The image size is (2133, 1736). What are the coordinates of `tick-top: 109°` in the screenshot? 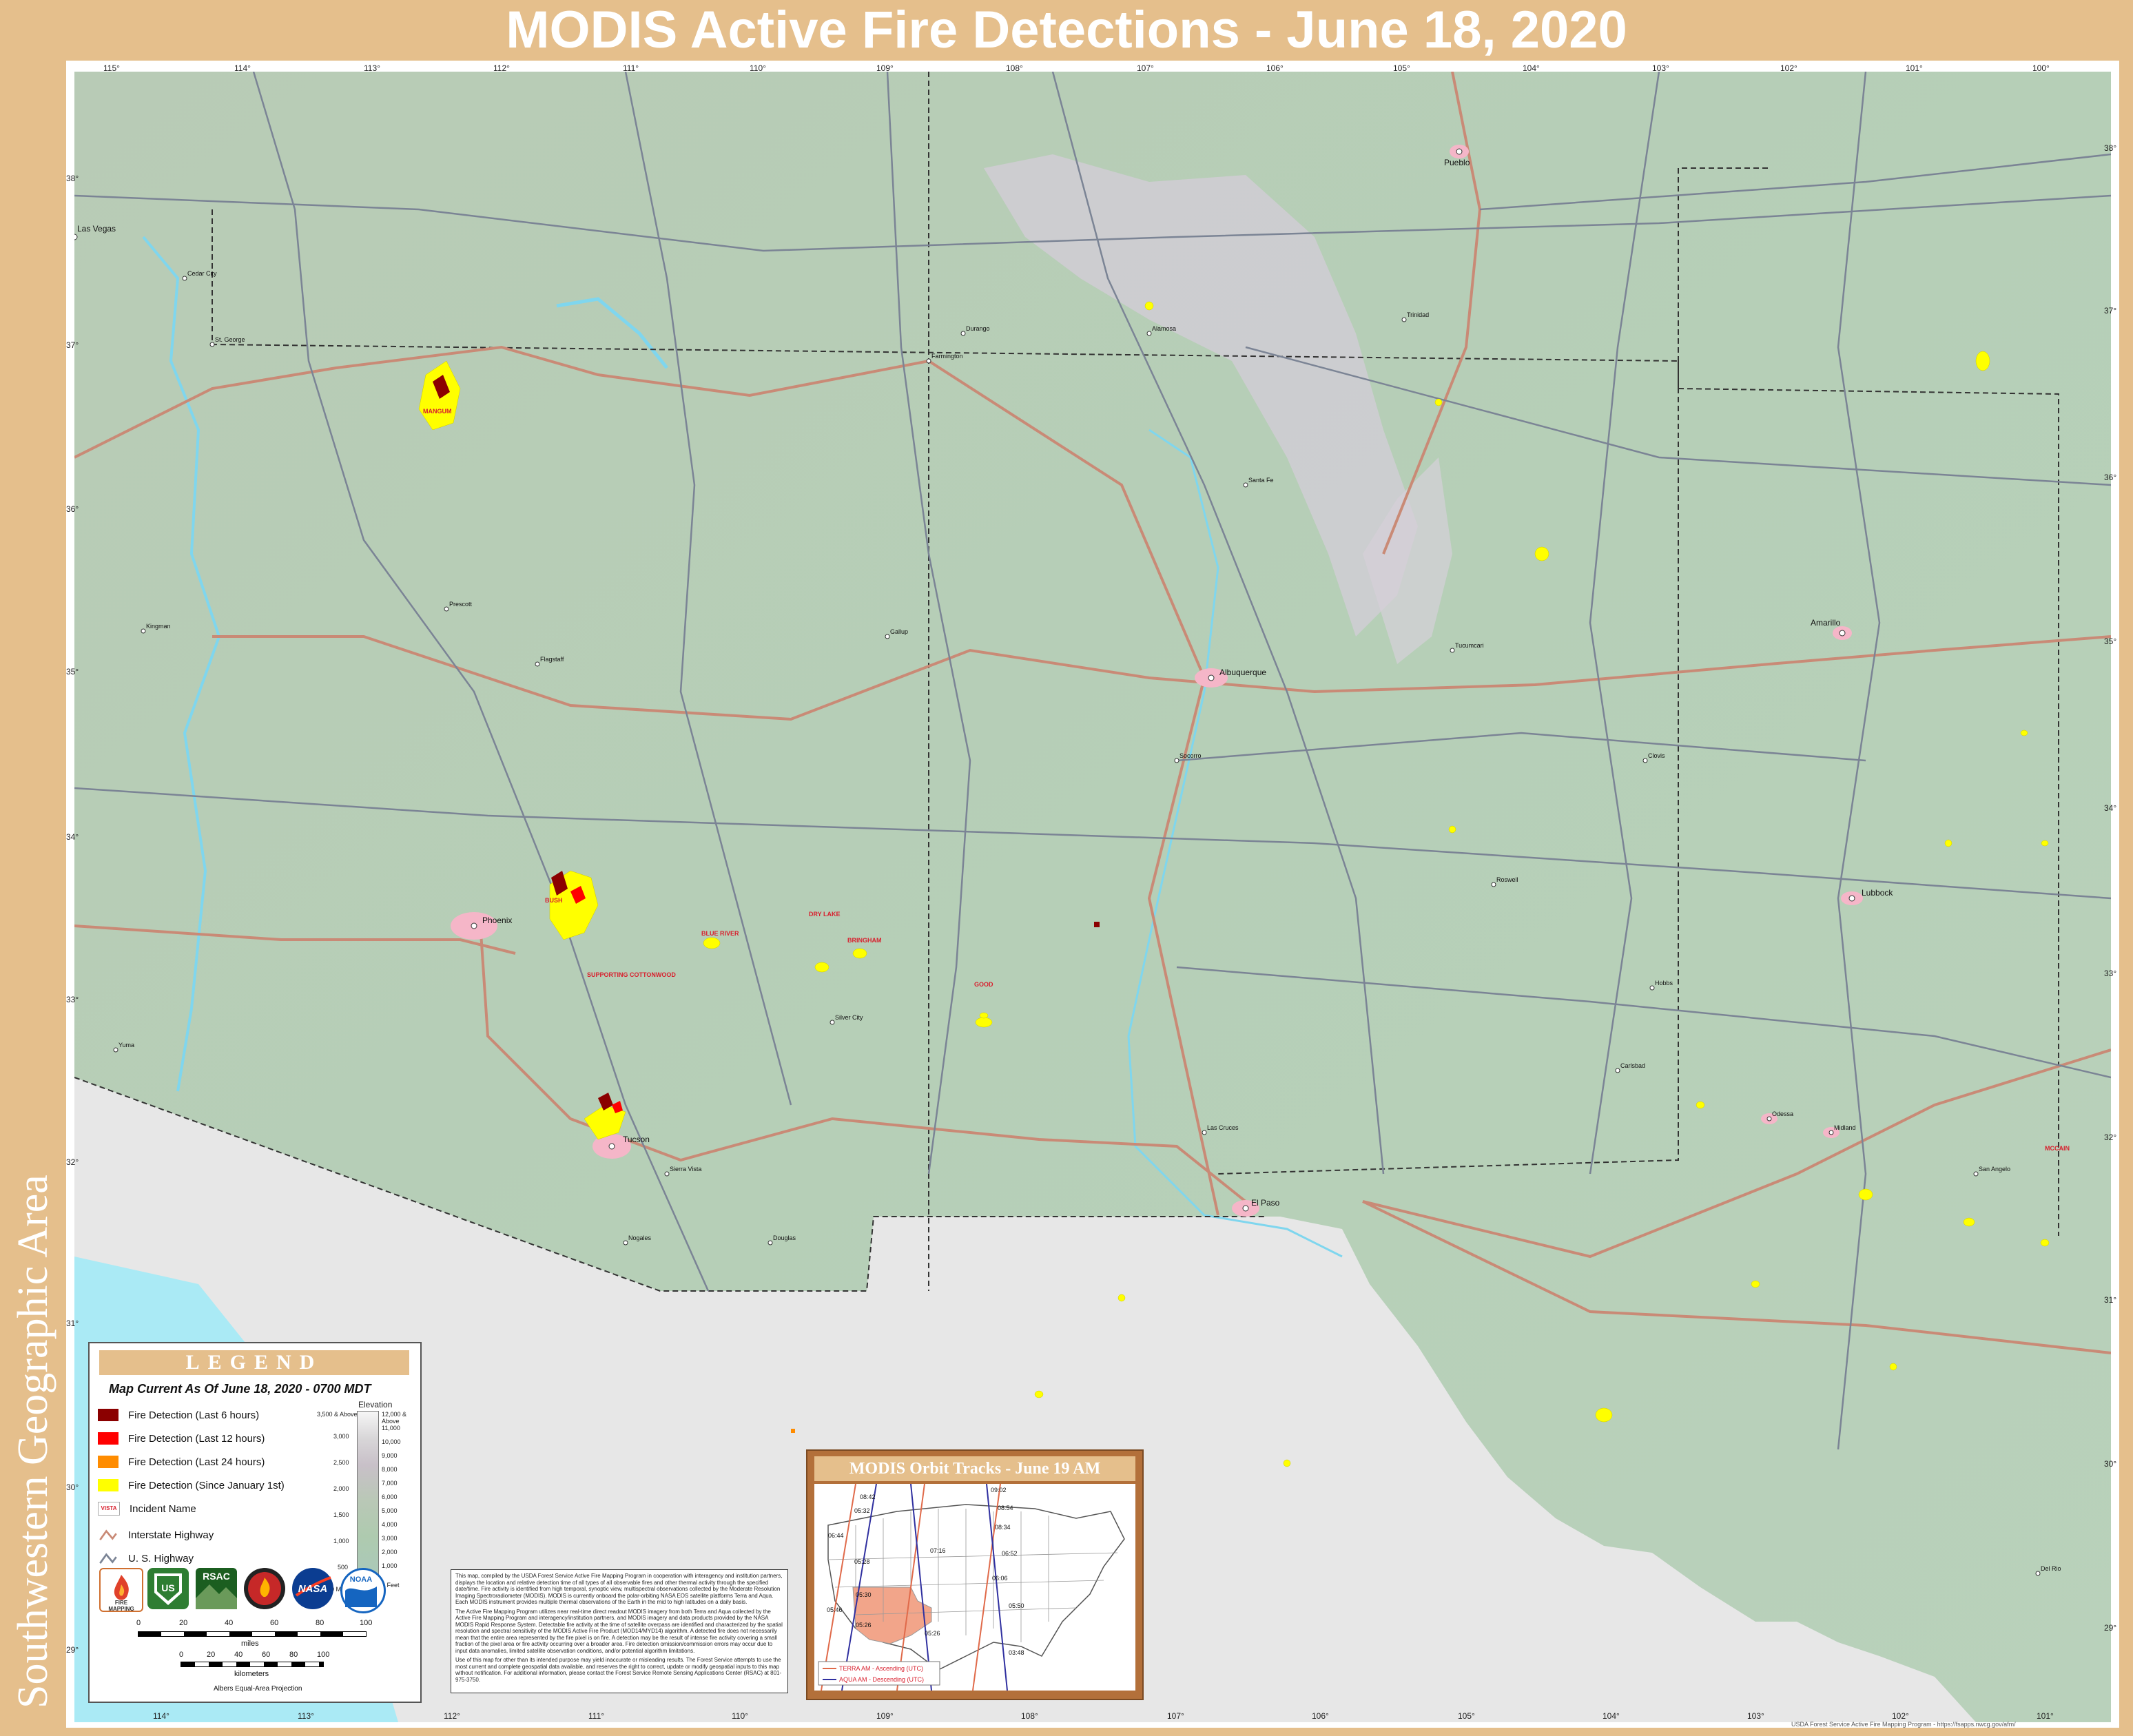 It's located at (885, 68).